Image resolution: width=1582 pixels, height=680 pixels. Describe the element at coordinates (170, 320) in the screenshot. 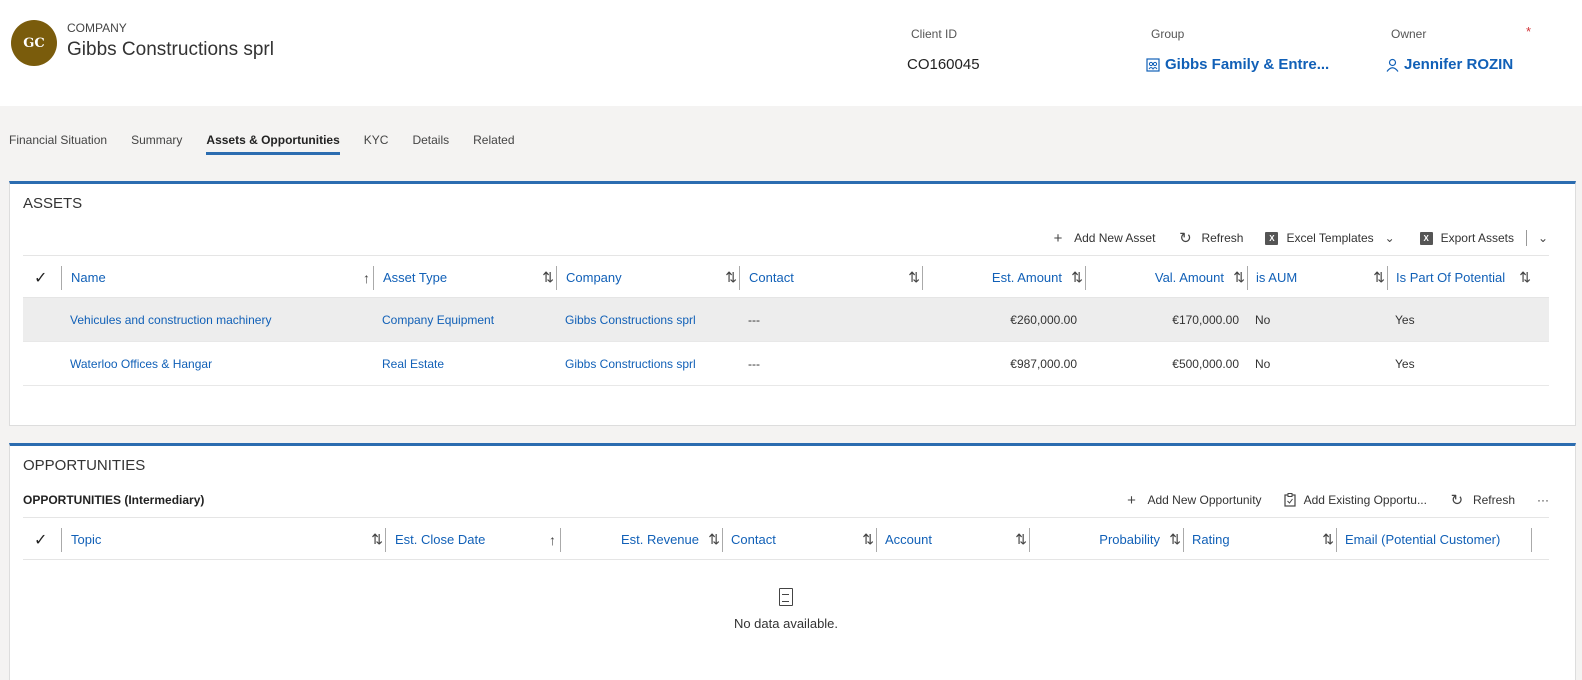

I see `asset-name-link: Vehicules and construction machinery` at that location.